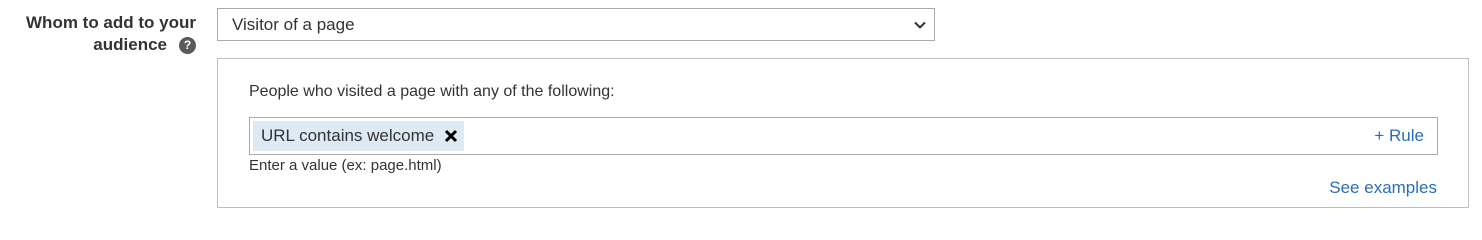 Image resolution: width=1482 pixels, height=240 pixels. I want to click on url-value-hint: Enter a value (ex: page.html), so click(345, 165).